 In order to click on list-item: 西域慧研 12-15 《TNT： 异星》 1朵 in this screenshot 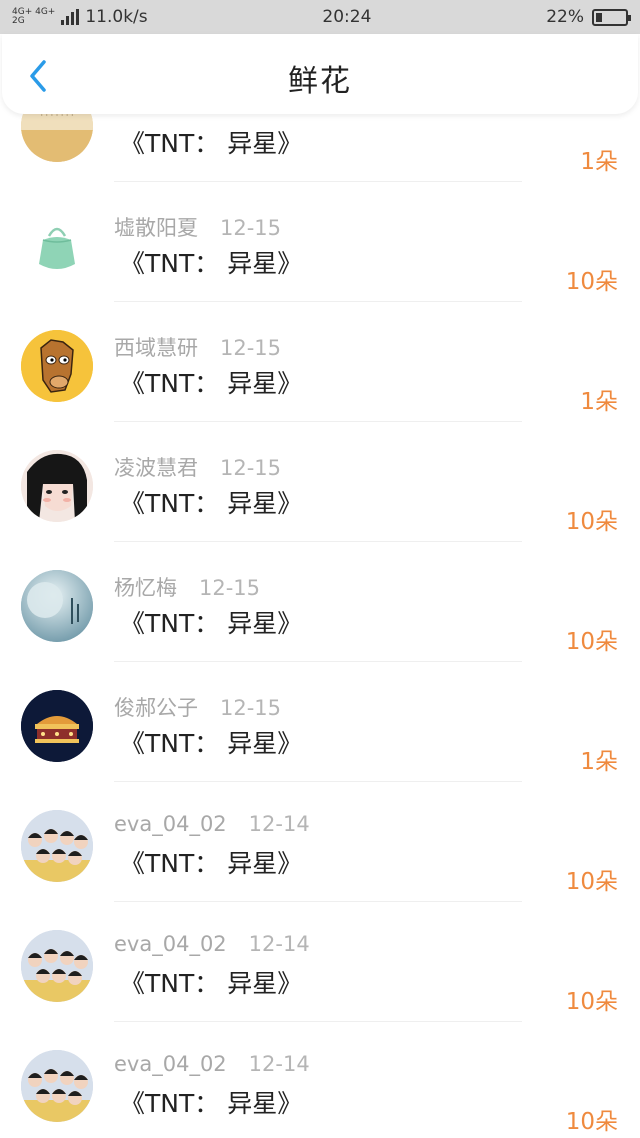, I will do `click(320, 362)`.